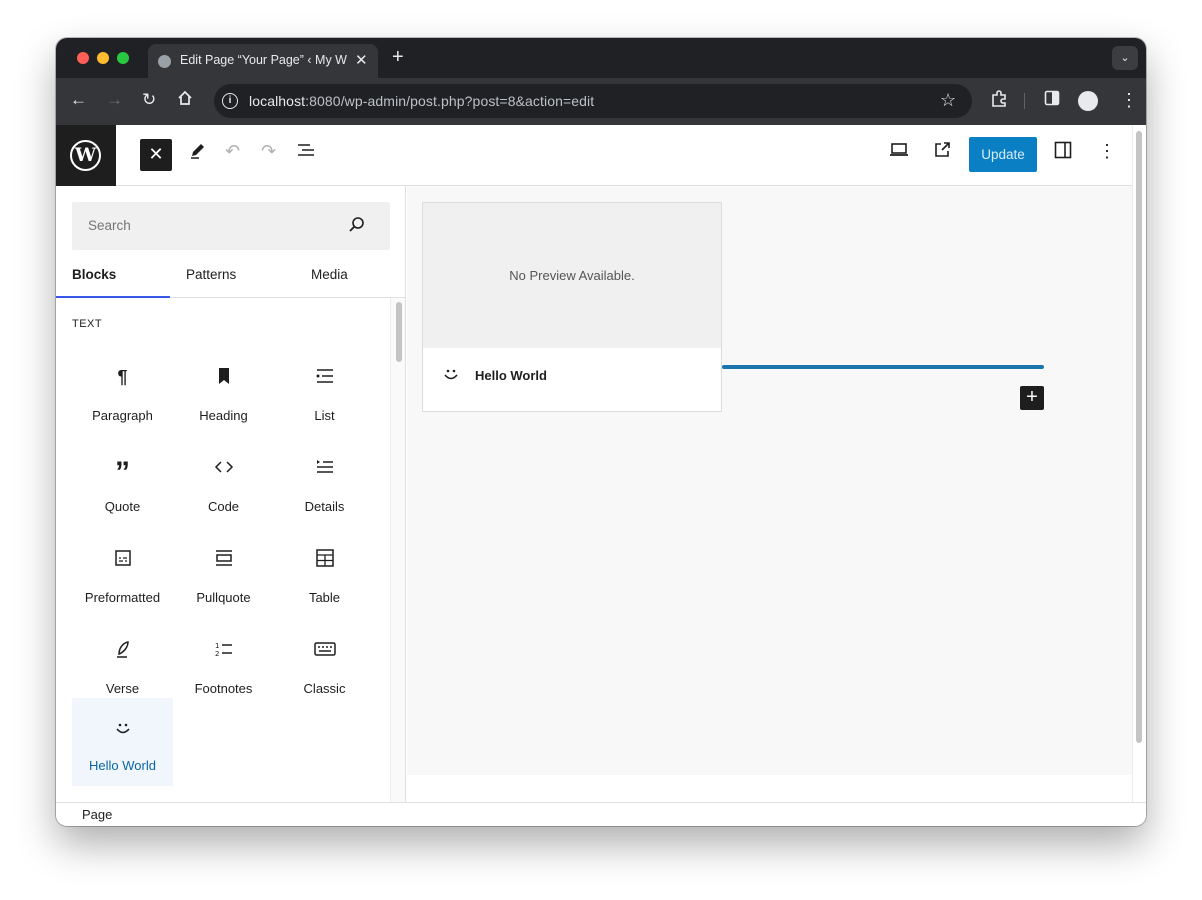  What do you see at coordinates (78, 100) in the screenshot?
I see `back-icon: ←` at bounding box center [78, 100].